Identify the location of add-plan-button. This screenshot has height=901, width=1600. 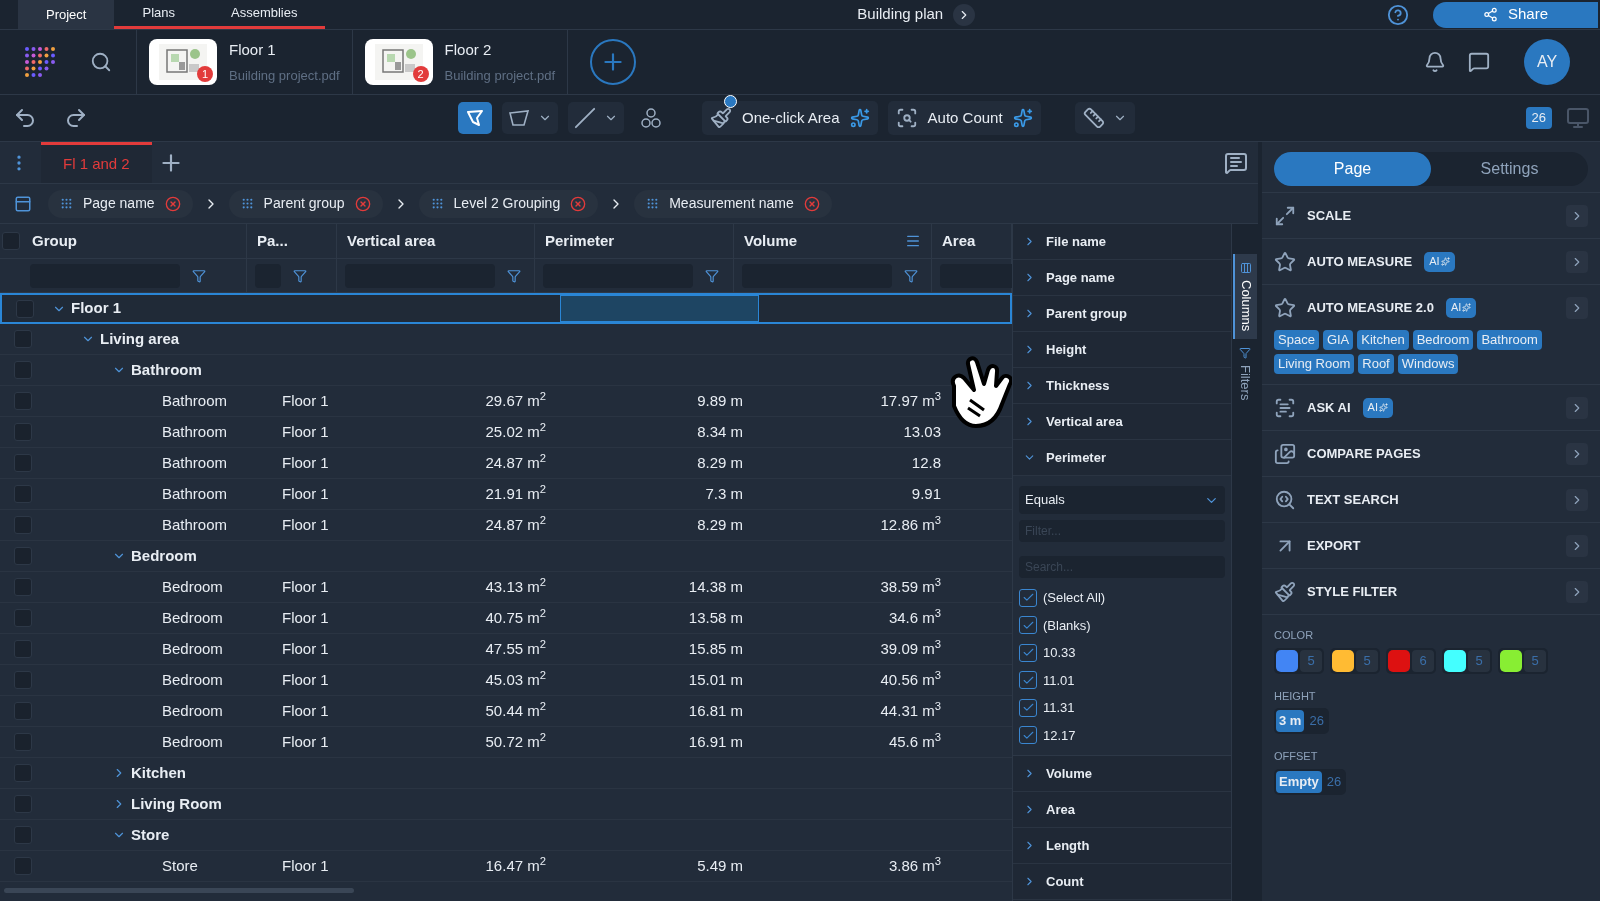
(613, 62).